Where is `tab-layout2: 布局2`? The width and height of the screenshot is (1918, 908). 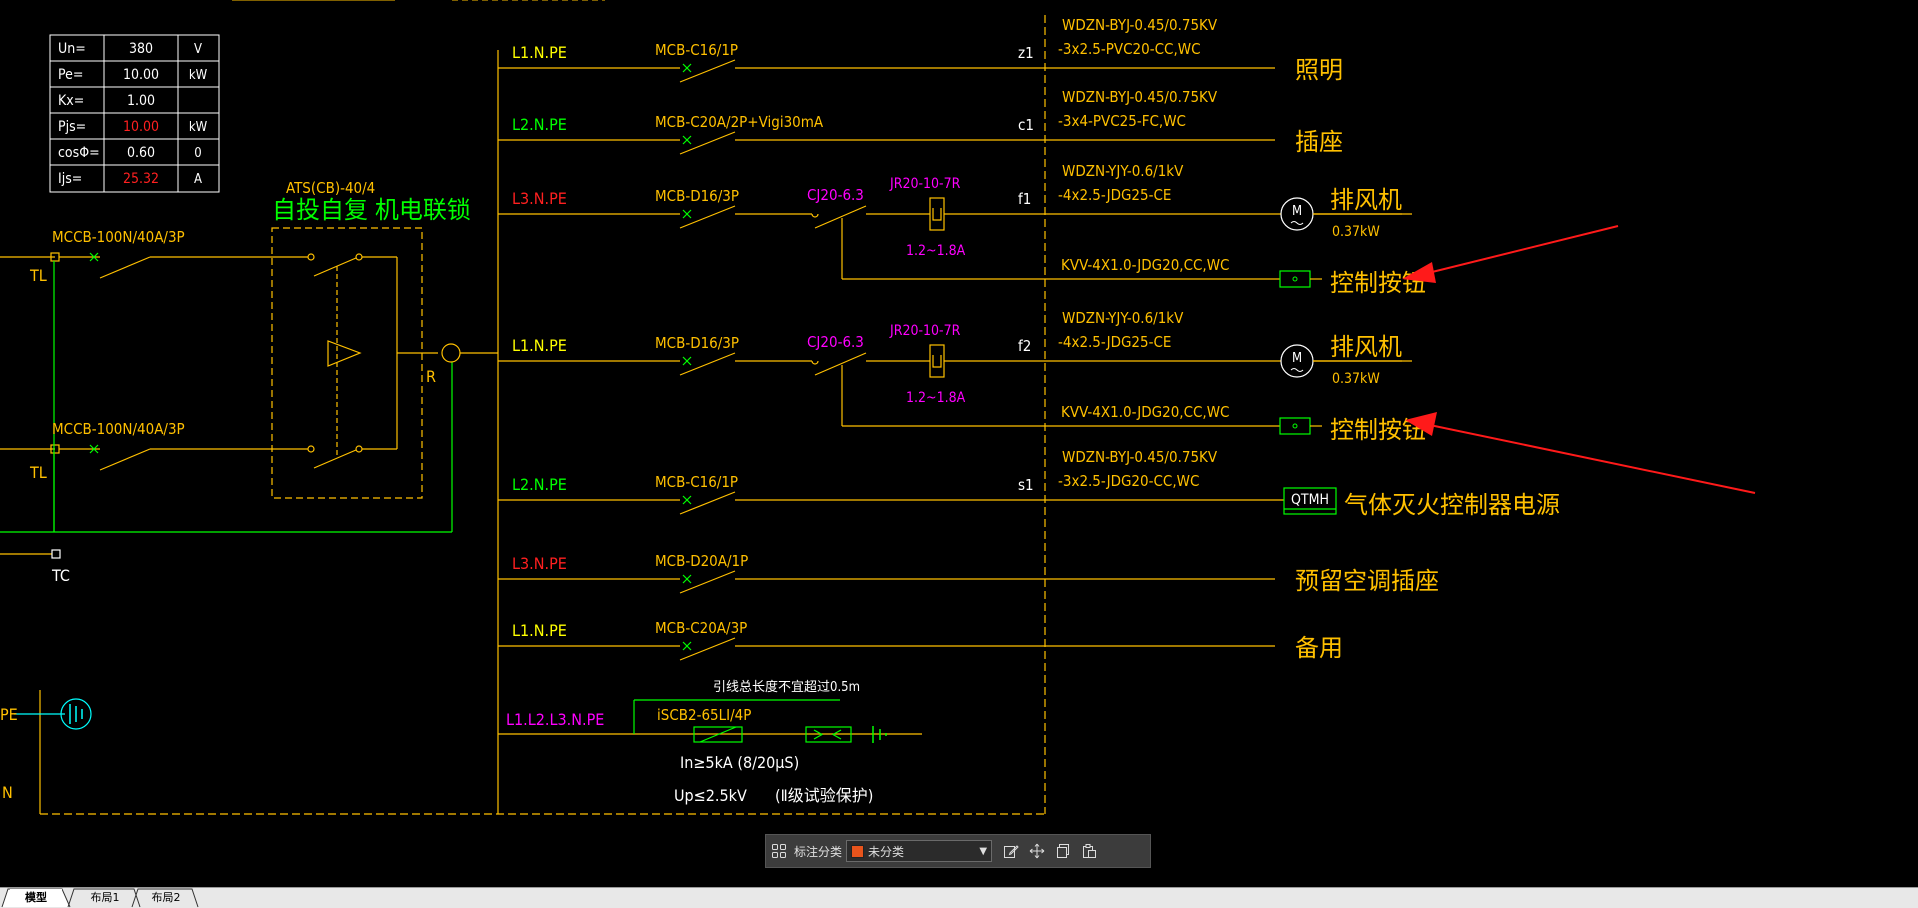
tab-layout2: 布局2 is located at coordinates (166, 897).